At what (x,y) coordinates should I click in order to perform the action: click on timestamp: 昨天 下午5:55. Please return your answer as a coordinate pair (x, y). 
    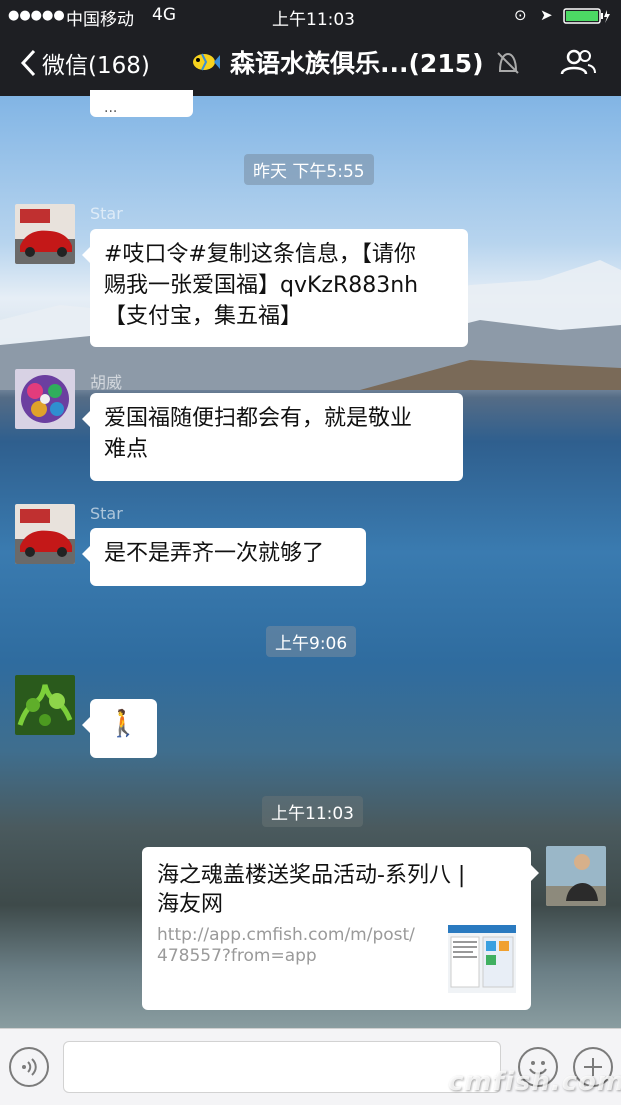
    Looking at the image, I should click on (309, 169).